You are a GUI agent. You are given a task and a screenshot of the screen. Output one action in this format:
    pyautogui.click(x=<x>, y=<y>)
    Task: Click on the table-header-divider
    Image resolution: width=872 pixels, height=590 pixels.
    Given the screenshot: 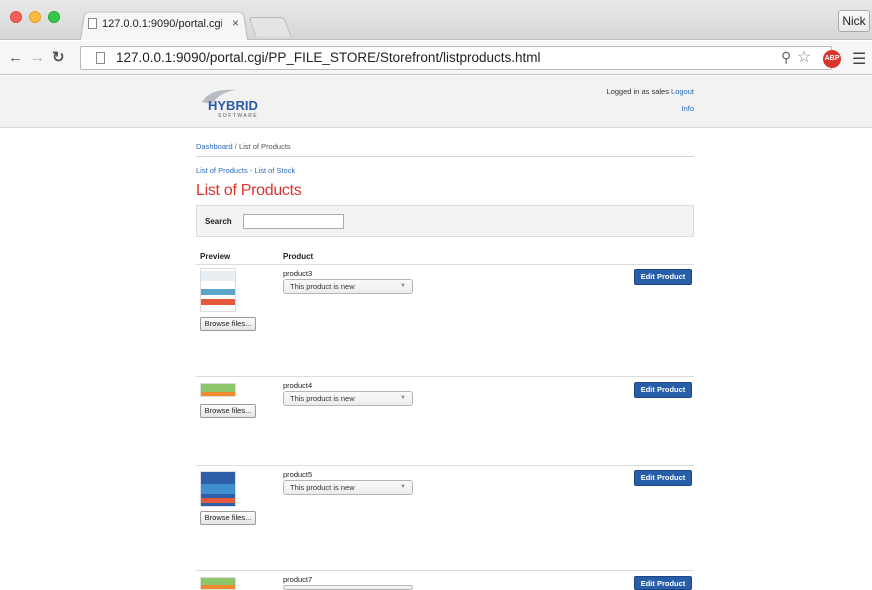 What is the action you would take?
    pyautogui.click(x=445, y=264)
    